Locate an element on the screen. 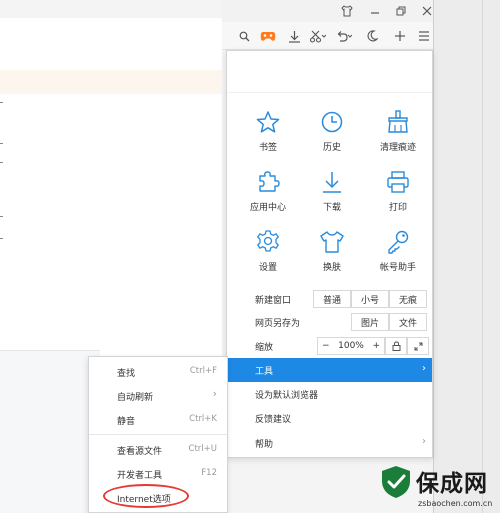 This screenshot has height=513, width=500. grid-label: 书签 is located at coordinates (267, 148).